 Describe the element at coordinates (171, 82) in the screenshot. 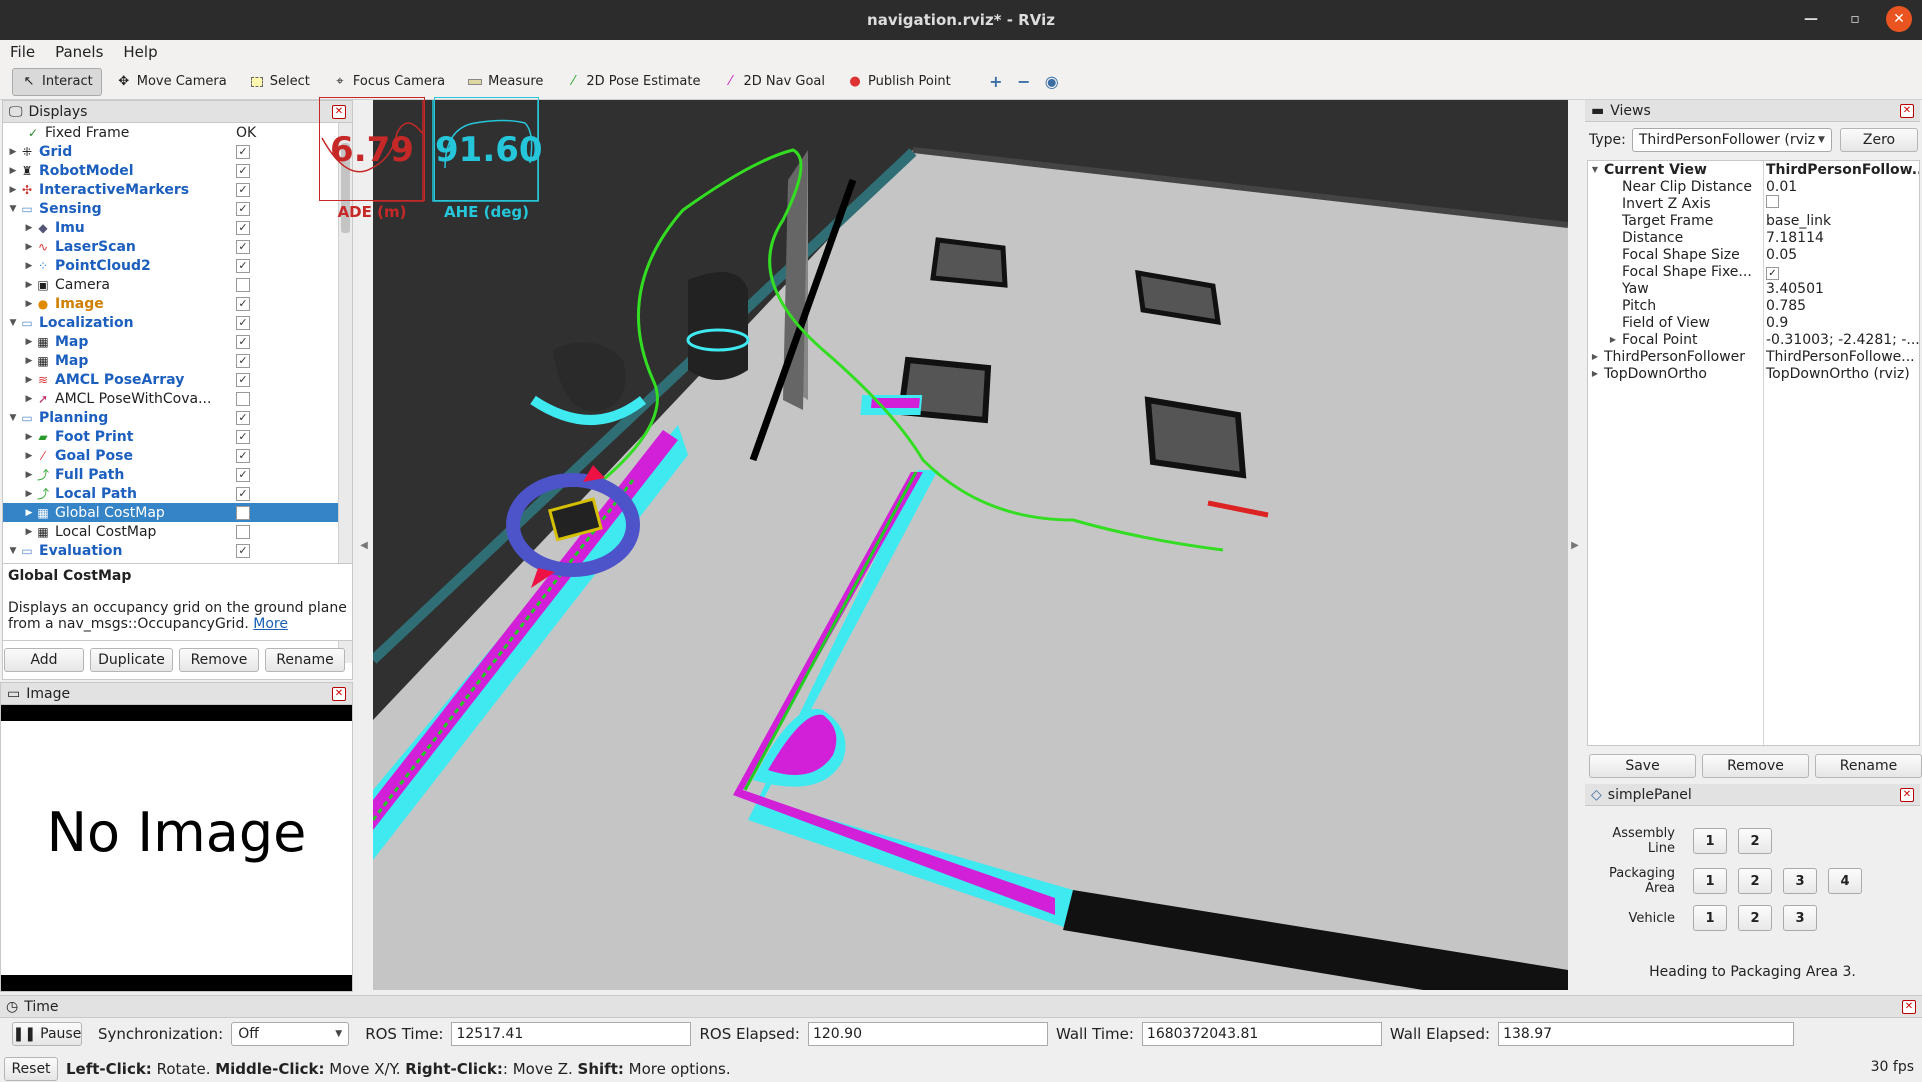

I see `move-camera-tool-button: ✥ Move Camera` at that location.